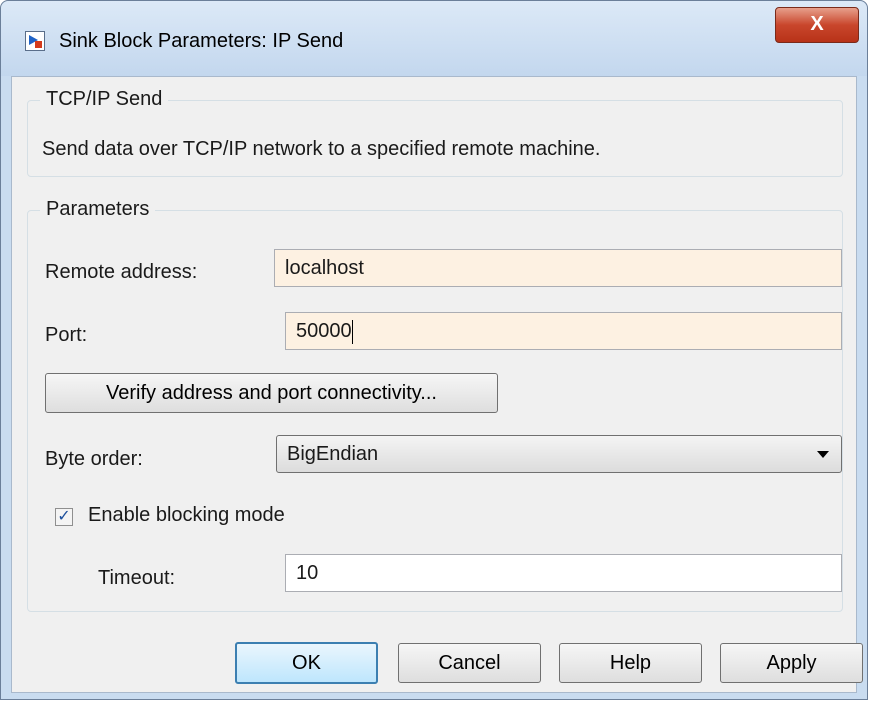 This screenshot has width=876, height=705. Describe the element at coordinates (823, 454) in the screenshot. I see `chevron-down-icon` at that location.